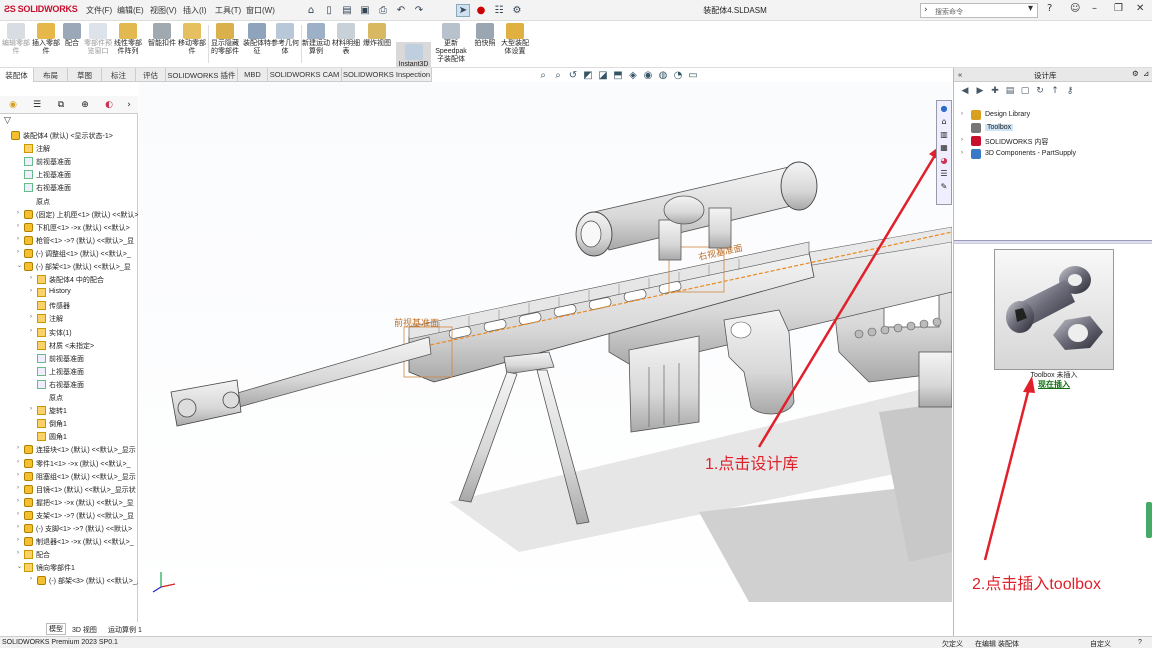  What do you see at coordinates (69, 423) in the screenshot?
I see `tree-item: 倒角1` at bounding box center [69, 423].